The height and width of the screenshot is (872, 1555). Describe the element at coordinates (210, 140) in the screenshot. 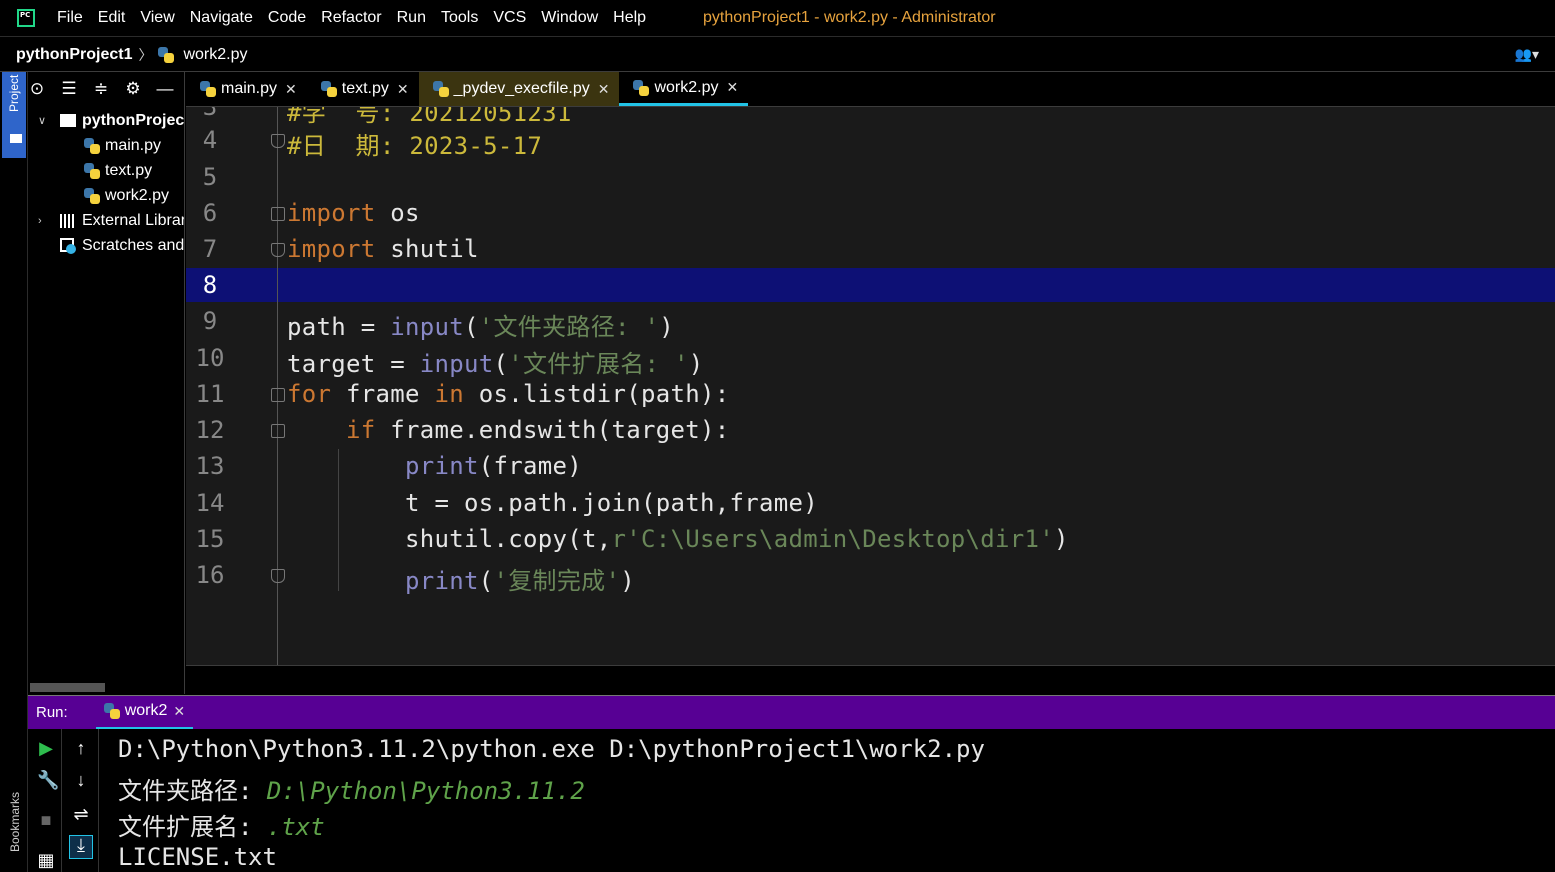

I see `line-number: 4` at that location.